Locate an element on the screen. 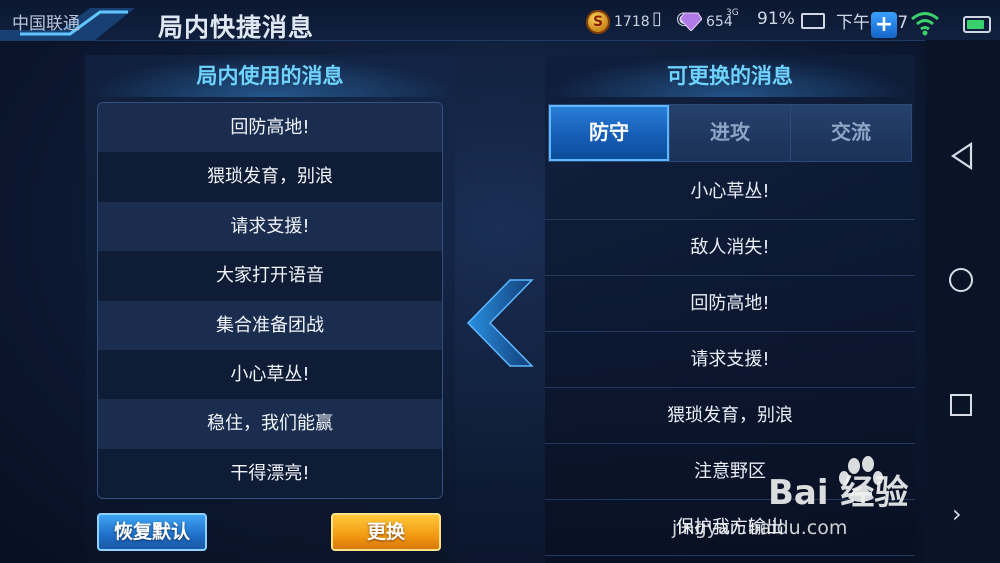  message-item: 猥琐发育，别浪 is located at coordinates (270, 177).